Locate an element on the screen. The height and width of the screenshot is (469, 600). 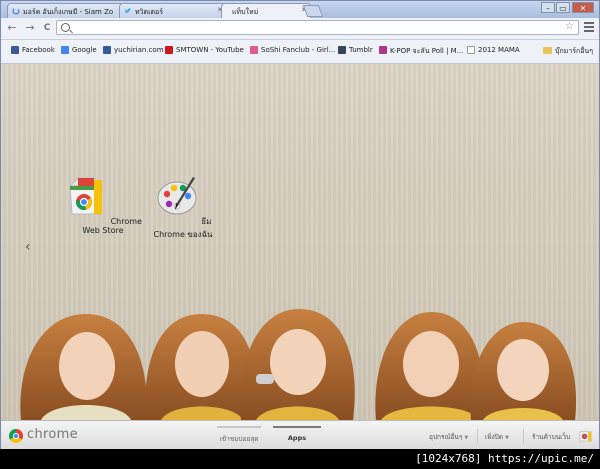
bookmark-smtown-youtube: SMTOWN - YouTube is located at coordinates (204, 50).